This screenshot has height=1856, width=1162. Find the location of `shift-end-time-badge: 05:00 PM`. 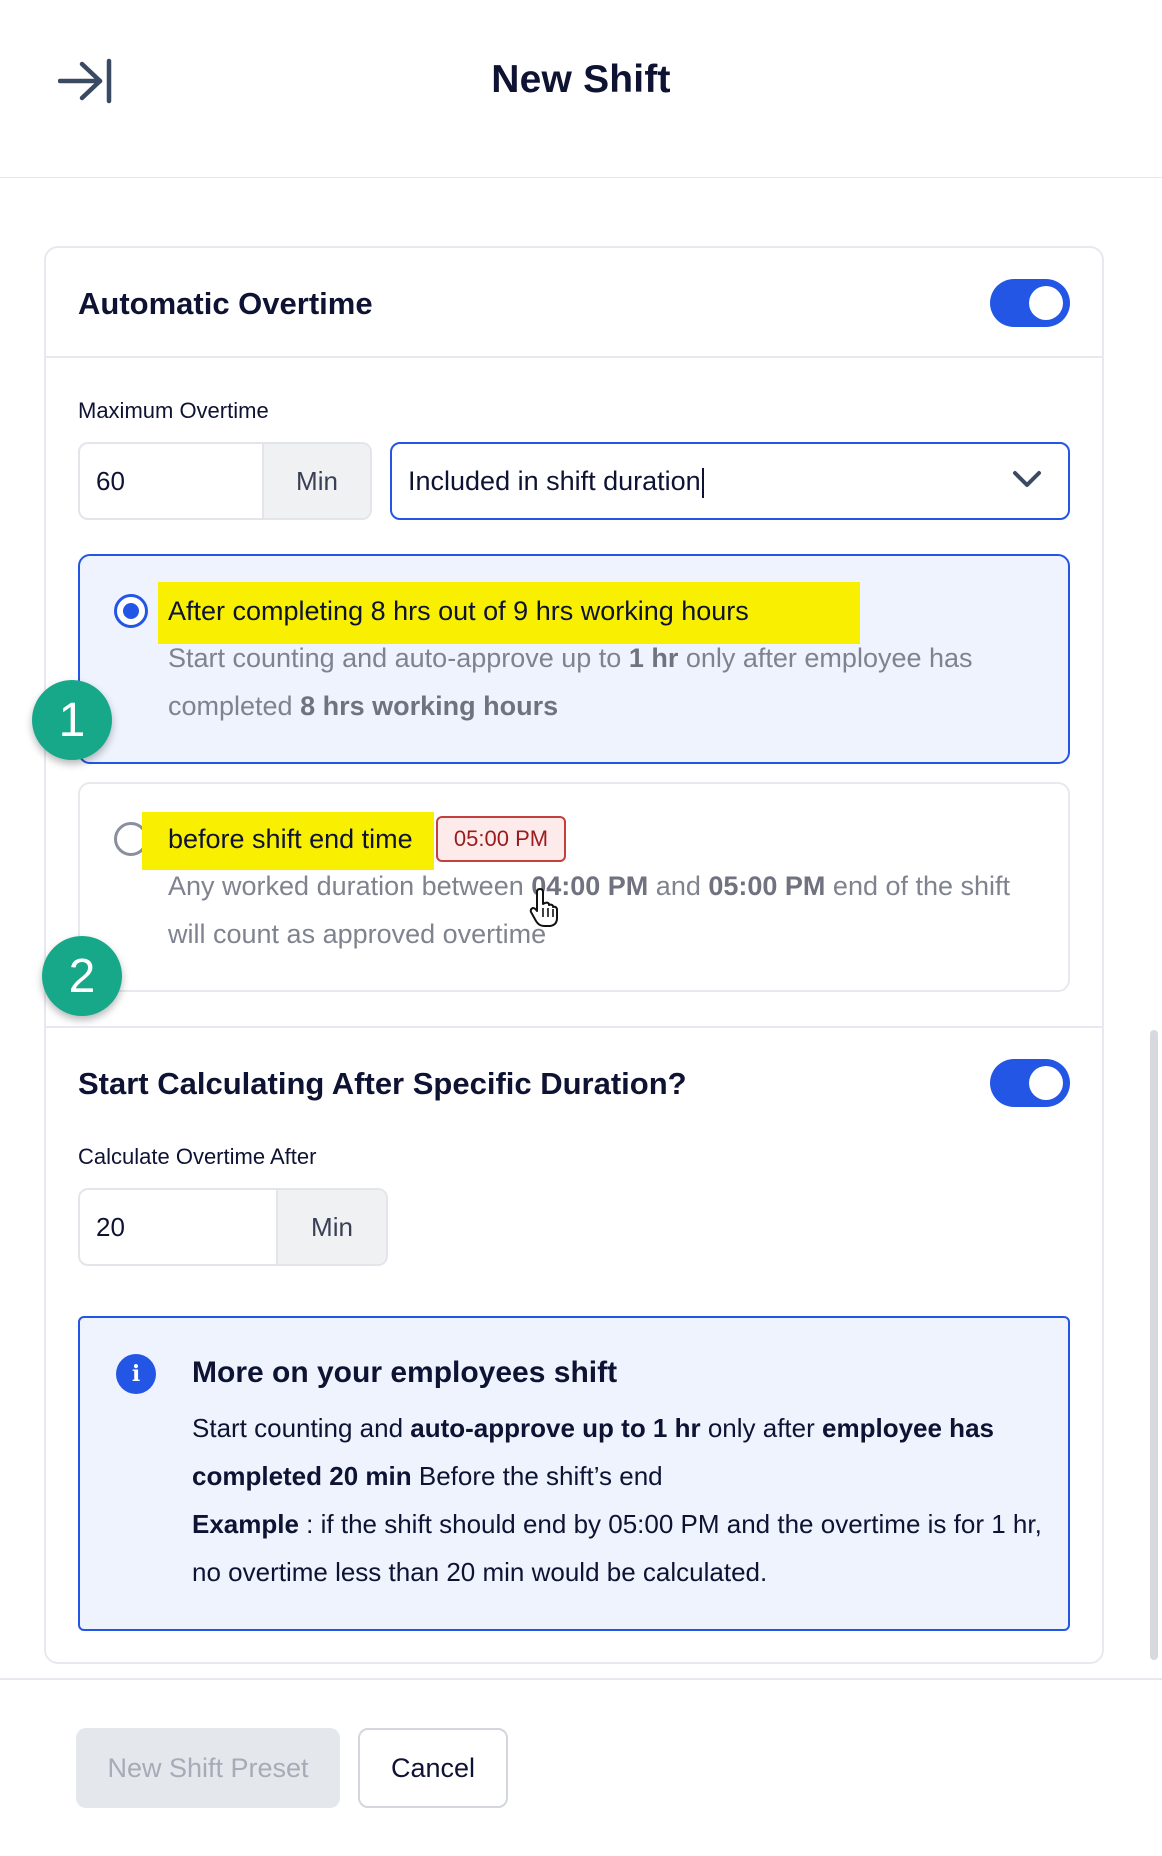

shift-end-time-badge: 05:00 PM is located at coordinates (501, 839).